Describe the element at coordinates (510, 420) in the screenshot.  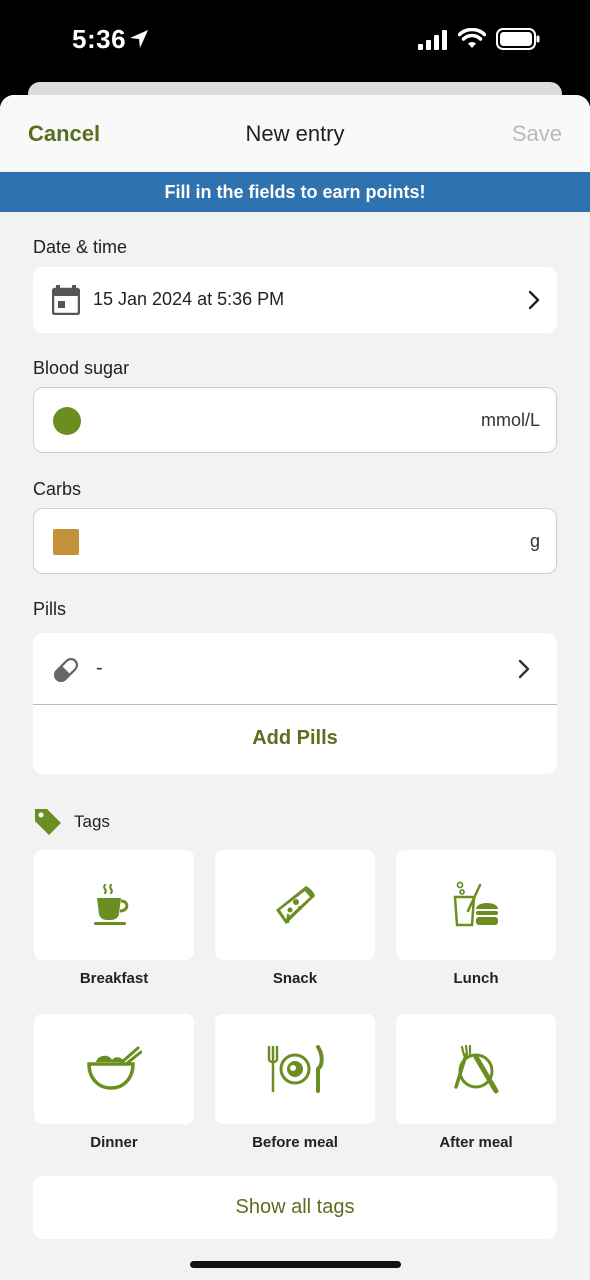
I see `blood-sugar-unit: mmol/L` at that location.